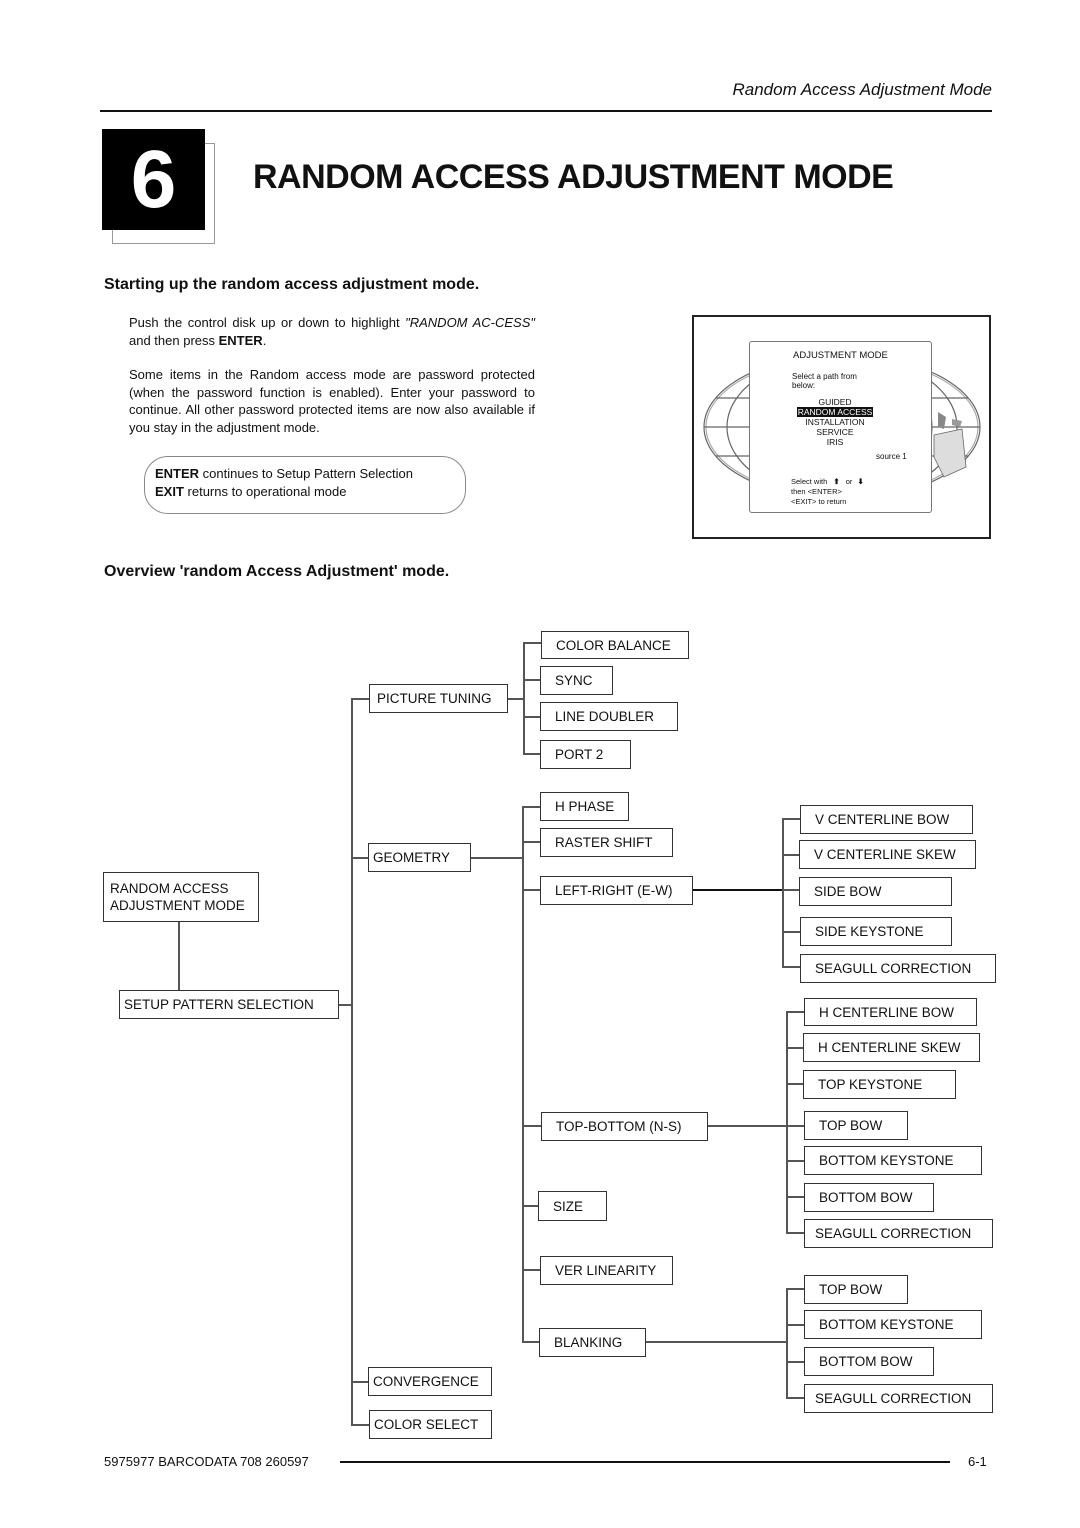 This screenshot has height=1528, width=1080. Describe the element at coordinates (835, 432) in the screenshot. I see `osd-item-service: SERVICE` at that location.